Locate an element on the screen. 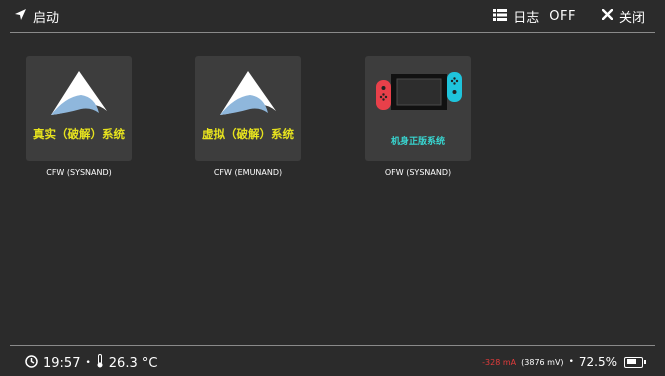 The image size is (665, 376). clock-icon is located at coordinates (31, 363).